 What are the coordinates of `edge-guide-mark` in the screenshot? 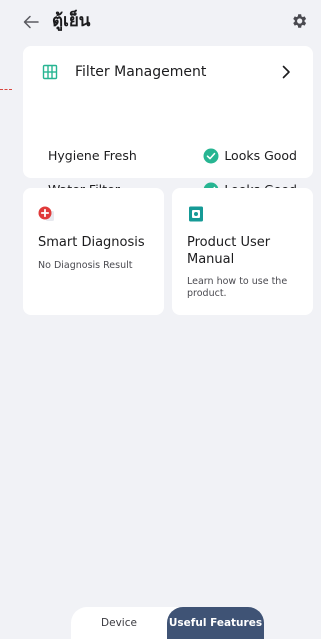 It's located at (6, 89).